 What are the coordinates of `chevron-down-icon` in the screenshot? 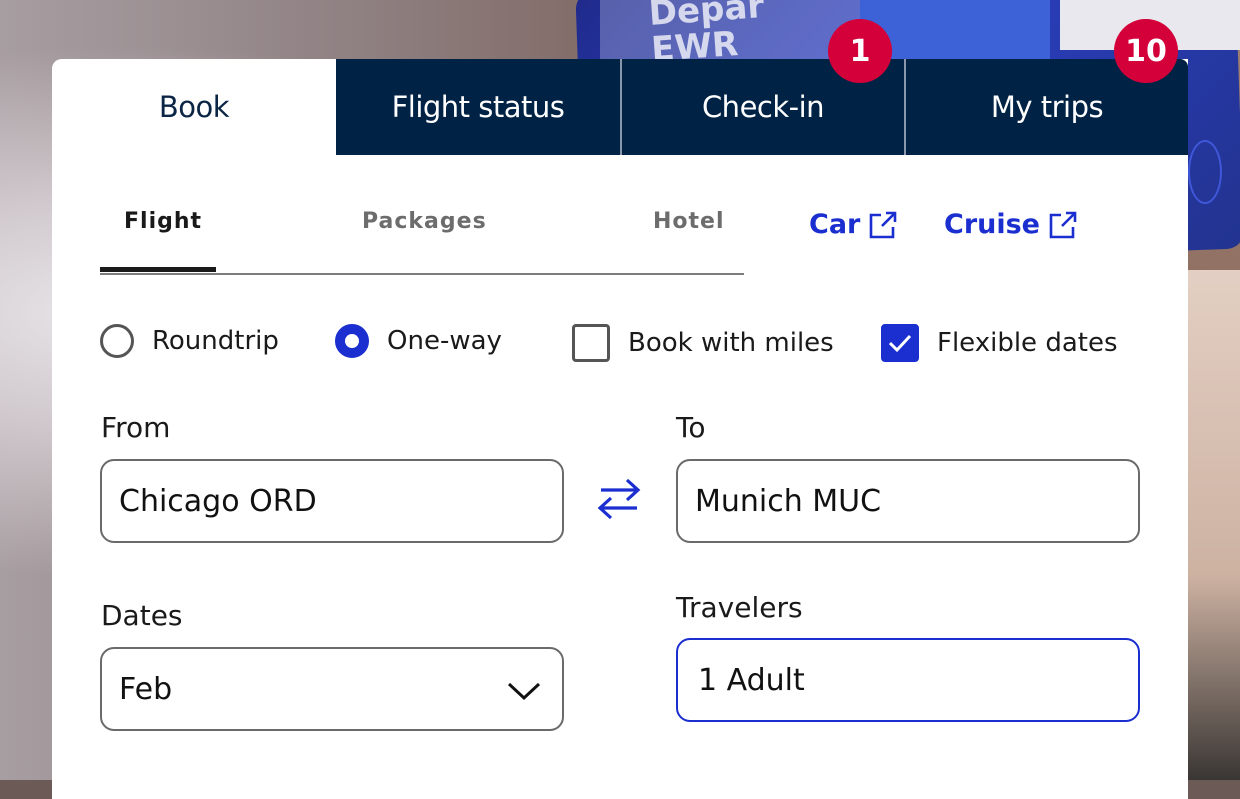 It's located at (524, 691).